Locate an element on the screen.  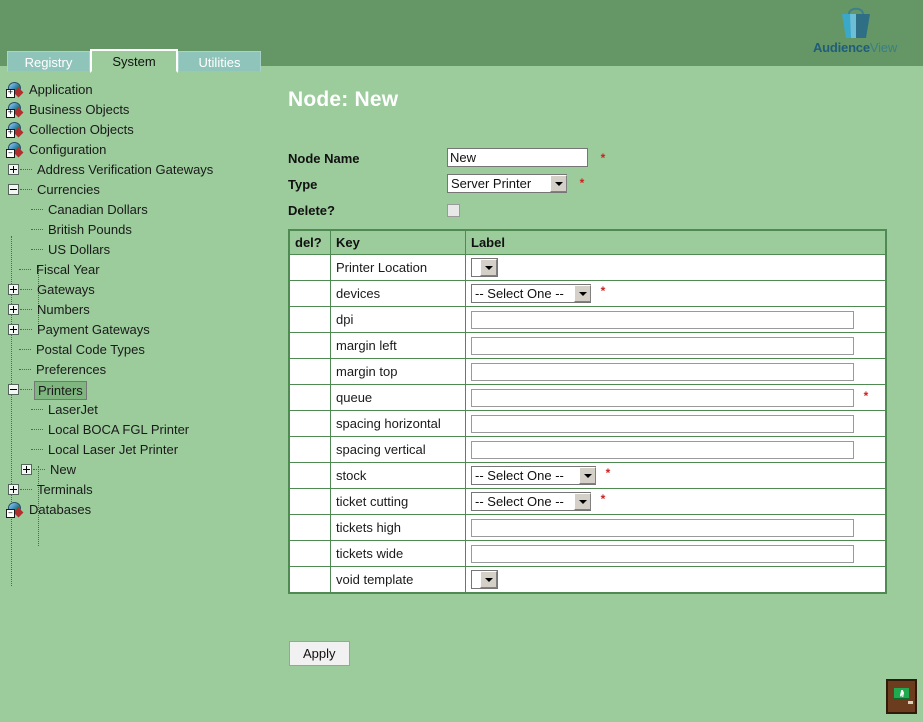
column-header-del: del? is located at coordinates (310, 242).